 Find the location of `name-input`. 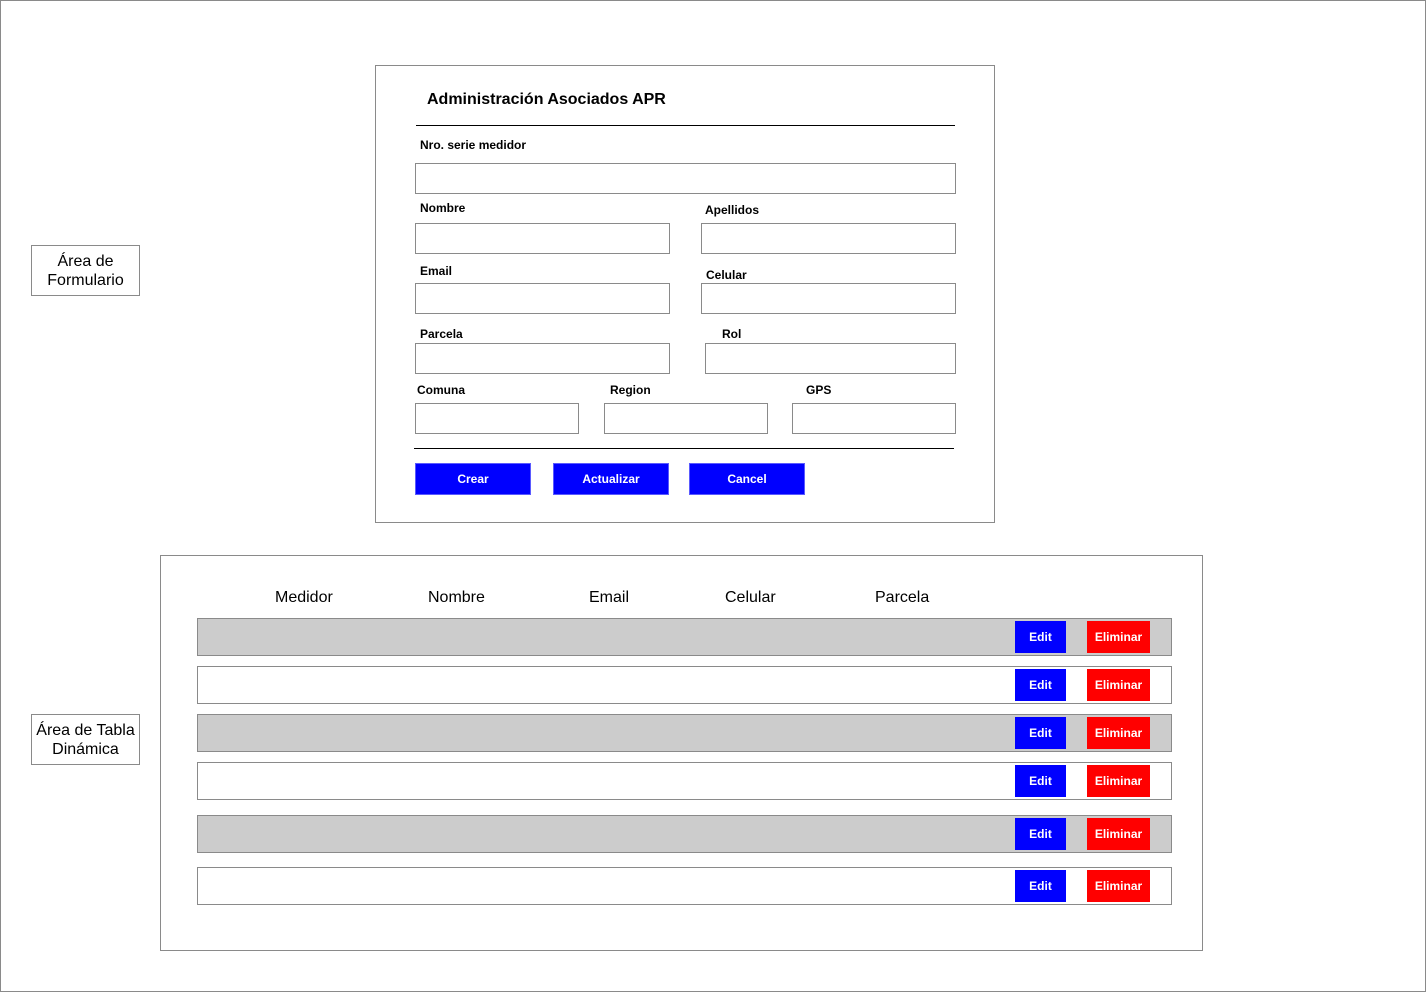

name-input is located at coordinates (542, 238).